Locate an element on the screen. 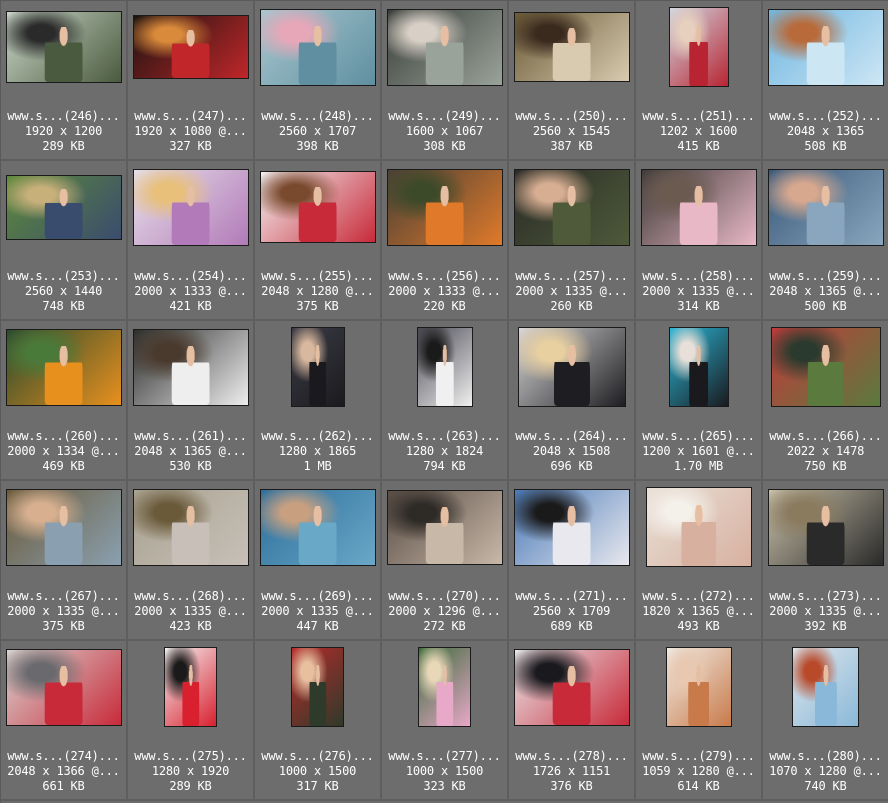  thumbnail-tile: www.s...(250)... 2560 x 1545 387 KB is located at coordinates (572, 81).